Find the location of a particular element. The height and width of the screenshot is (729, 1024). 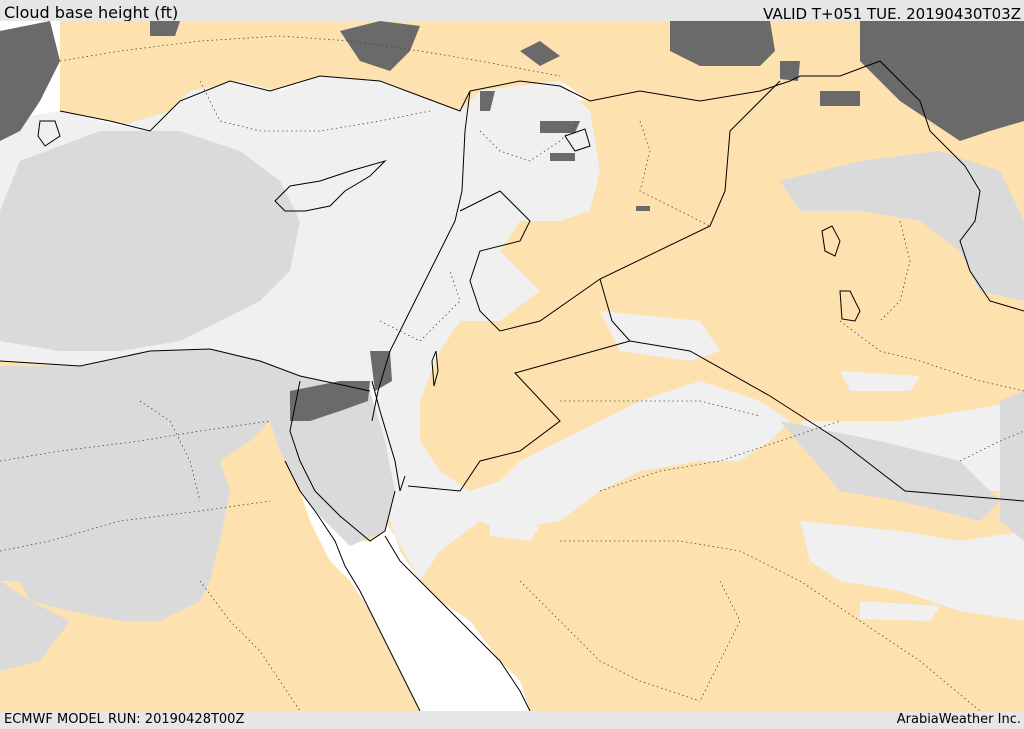

model-run-label: ECMWF MODEL RUN: 20190428T00Z is located at coordinates (124, 719).